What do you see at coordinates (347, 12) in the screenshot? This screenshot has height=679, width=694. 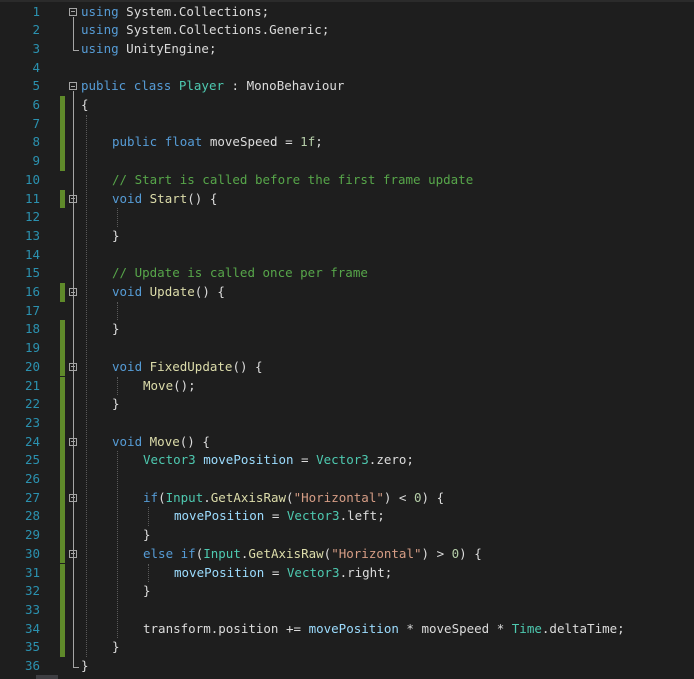 I see `code-line: 1 using System.Collections;` at bounding box center [347, 12].